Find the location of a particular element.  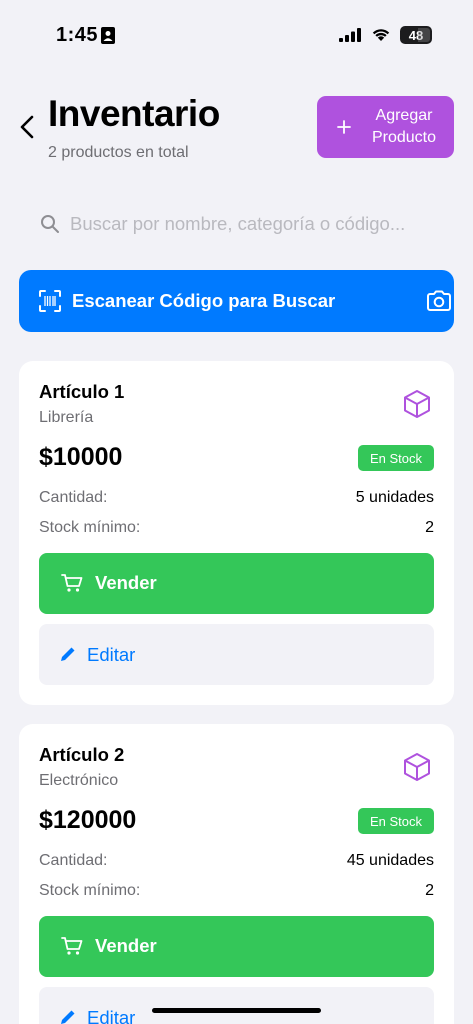

product-name: Artículo 1 is located at coordinates (82, 391).